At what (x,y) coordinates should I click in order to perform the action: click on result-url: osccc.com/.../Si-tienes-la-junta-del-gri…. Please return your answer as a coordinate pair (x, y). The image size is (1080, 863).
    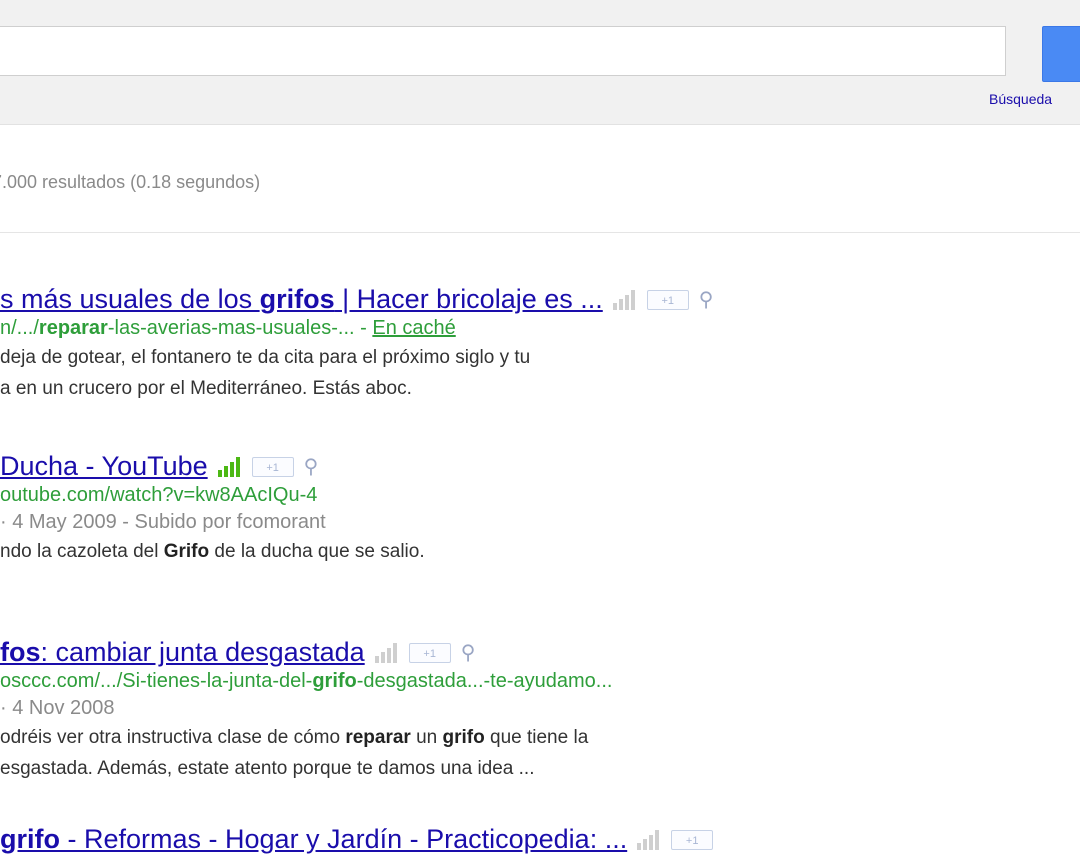
    Looking at the image, I should click on (306, 681).